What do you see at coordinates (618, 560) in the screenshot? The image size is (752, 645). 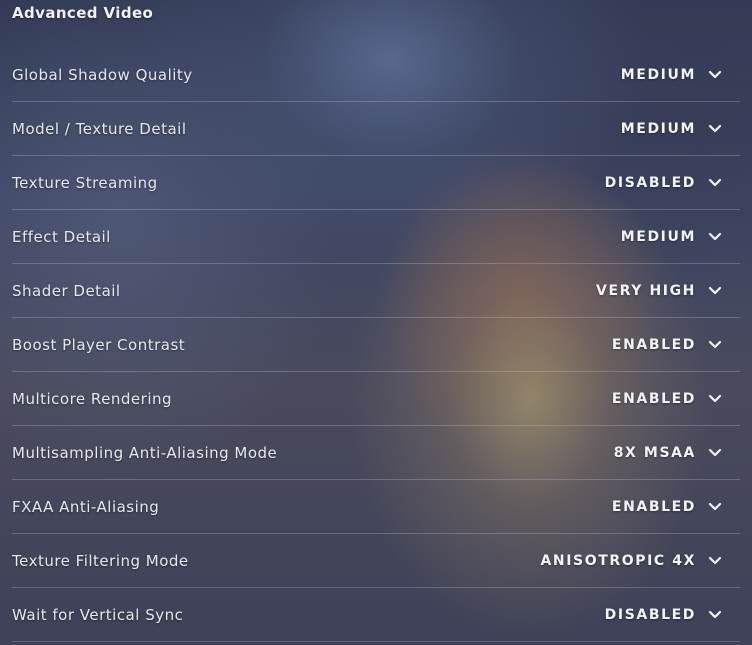 I see `setting-value: ANISOTROPIC 4X` at bounding box center [618, 560].